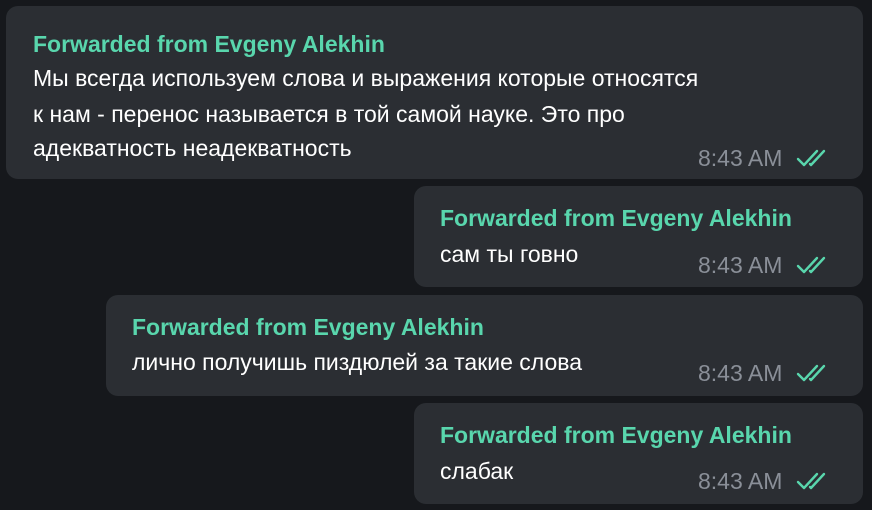 The width and height of the screenshot is (872, 510). Describe the element at coordinates (477, 471) in the screenshot. I see `message-text-line: слабак` at that location.